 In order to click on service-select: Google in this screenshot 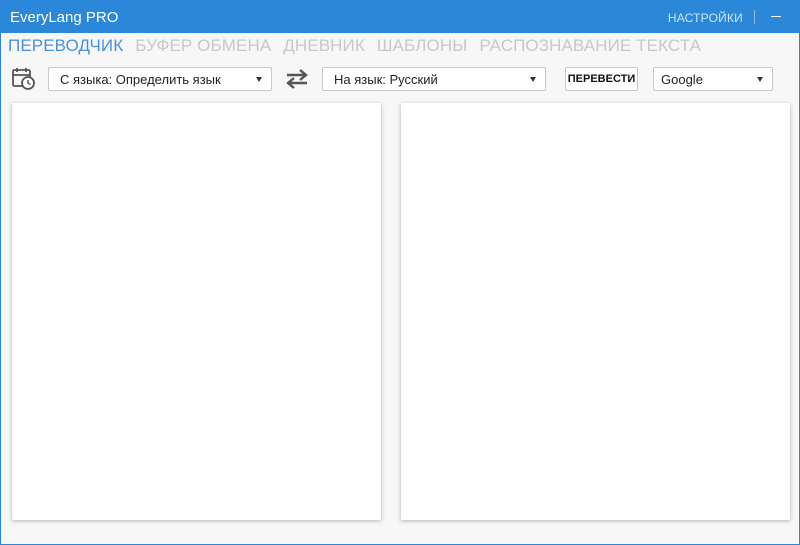, I will do `click(713, 79)`.